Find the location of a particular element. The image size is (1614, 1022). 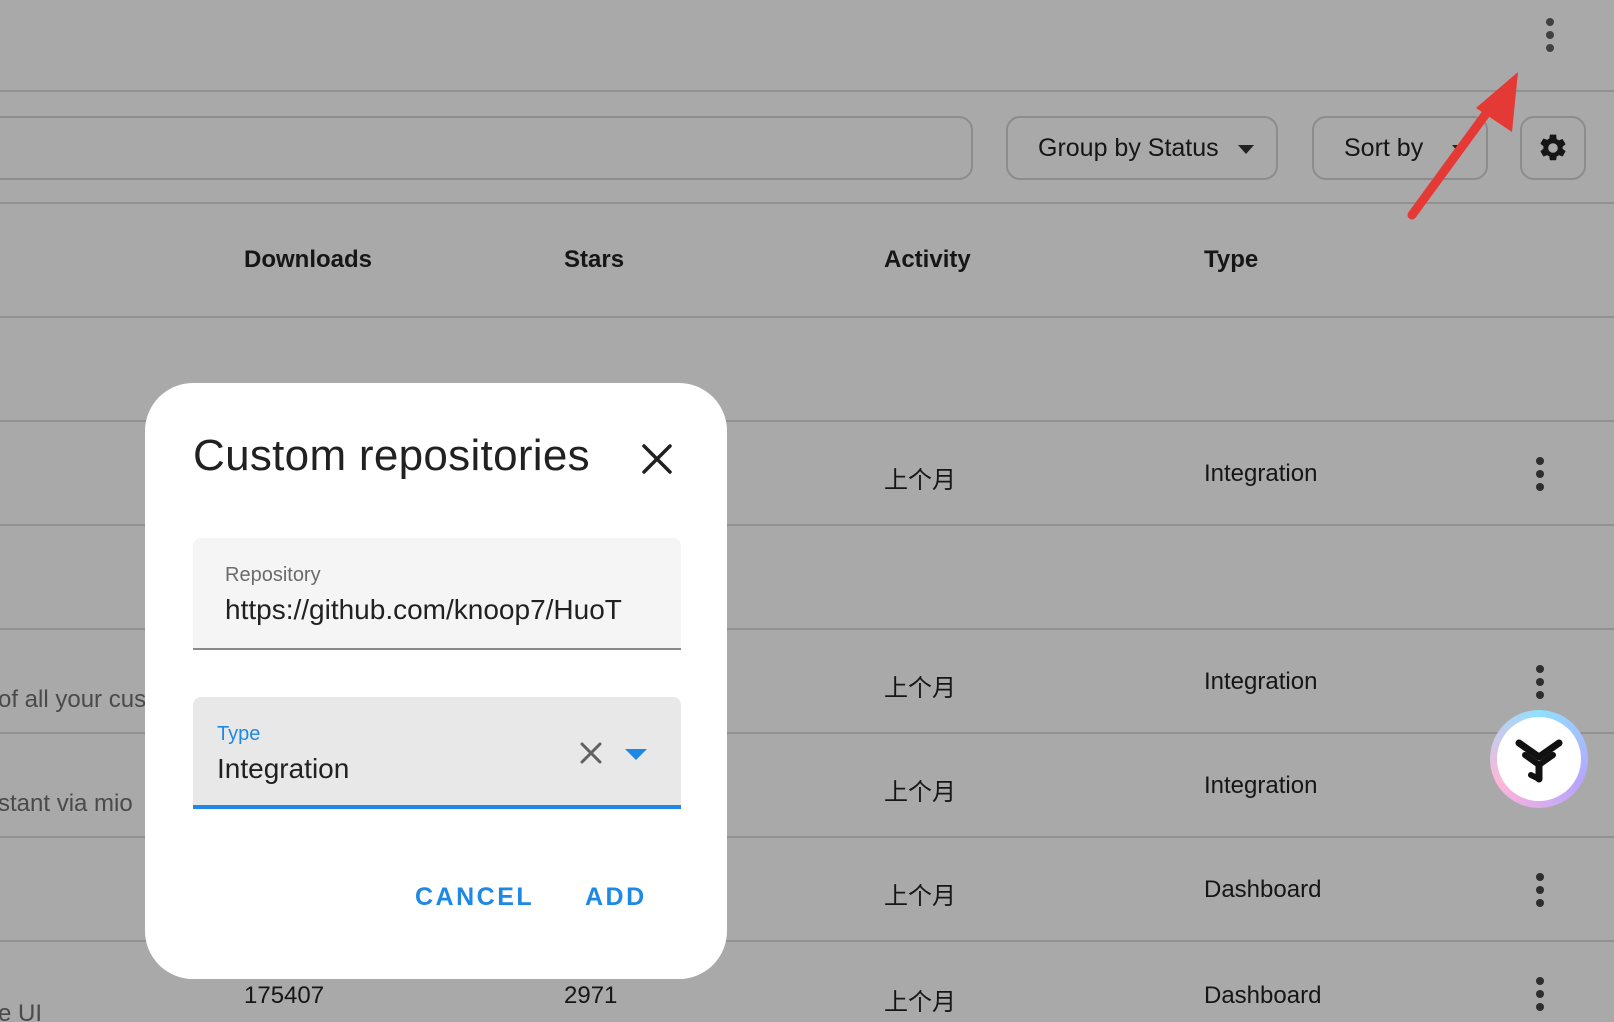

type-label: Type is located at coordinates (239, 734).